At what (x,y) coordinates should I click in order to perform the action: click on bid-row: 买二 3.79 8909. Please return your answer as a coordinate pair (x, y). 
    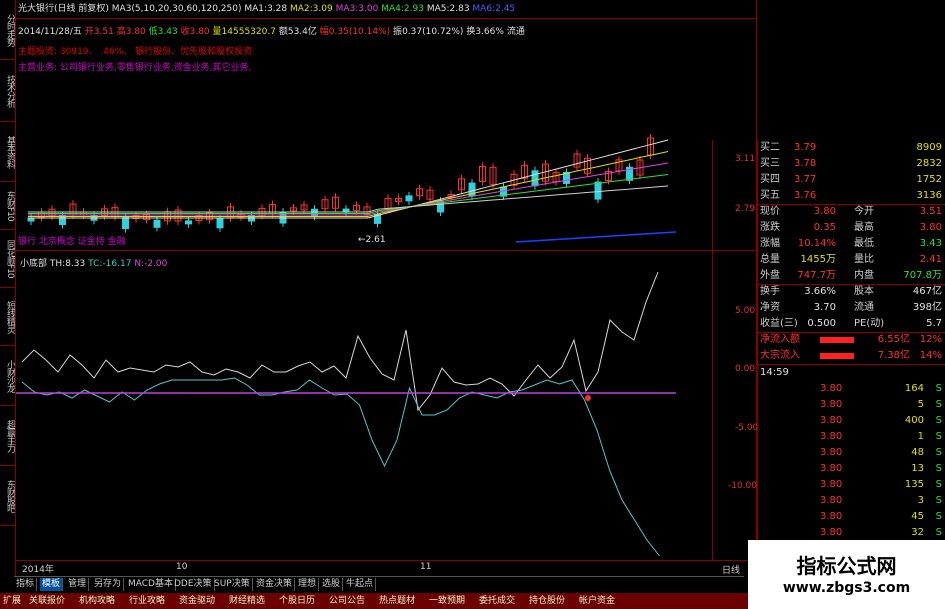
    Looking at the image, I should click on (851, 148).